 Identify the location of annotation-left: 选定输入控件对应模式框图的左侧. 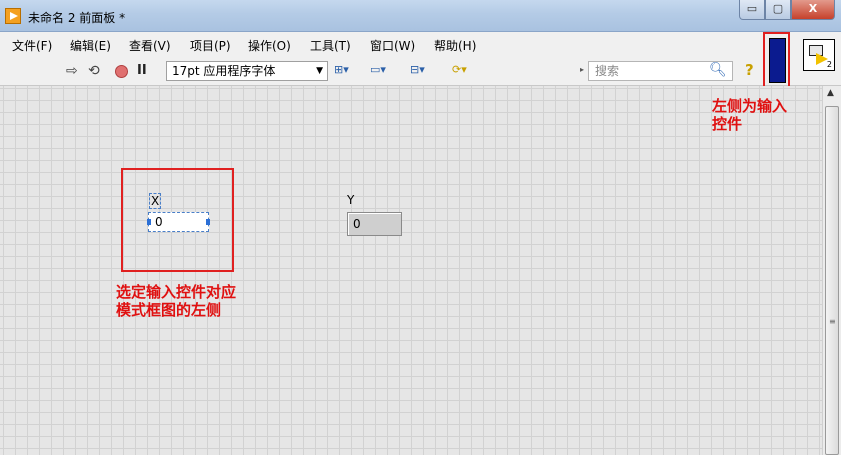
(176, 301).